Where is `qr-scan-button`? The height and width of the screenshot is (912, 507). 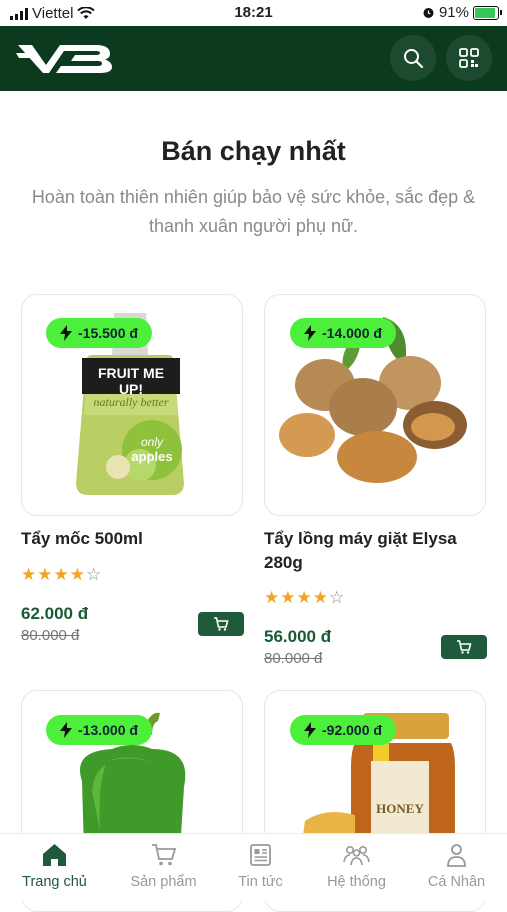
qr-scan-button is located at coordinates (469, 58).